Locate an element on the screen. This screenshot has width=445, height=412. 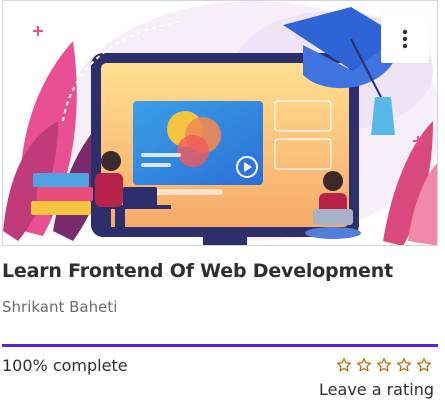
star-rating is located at coordinates (386, 365).